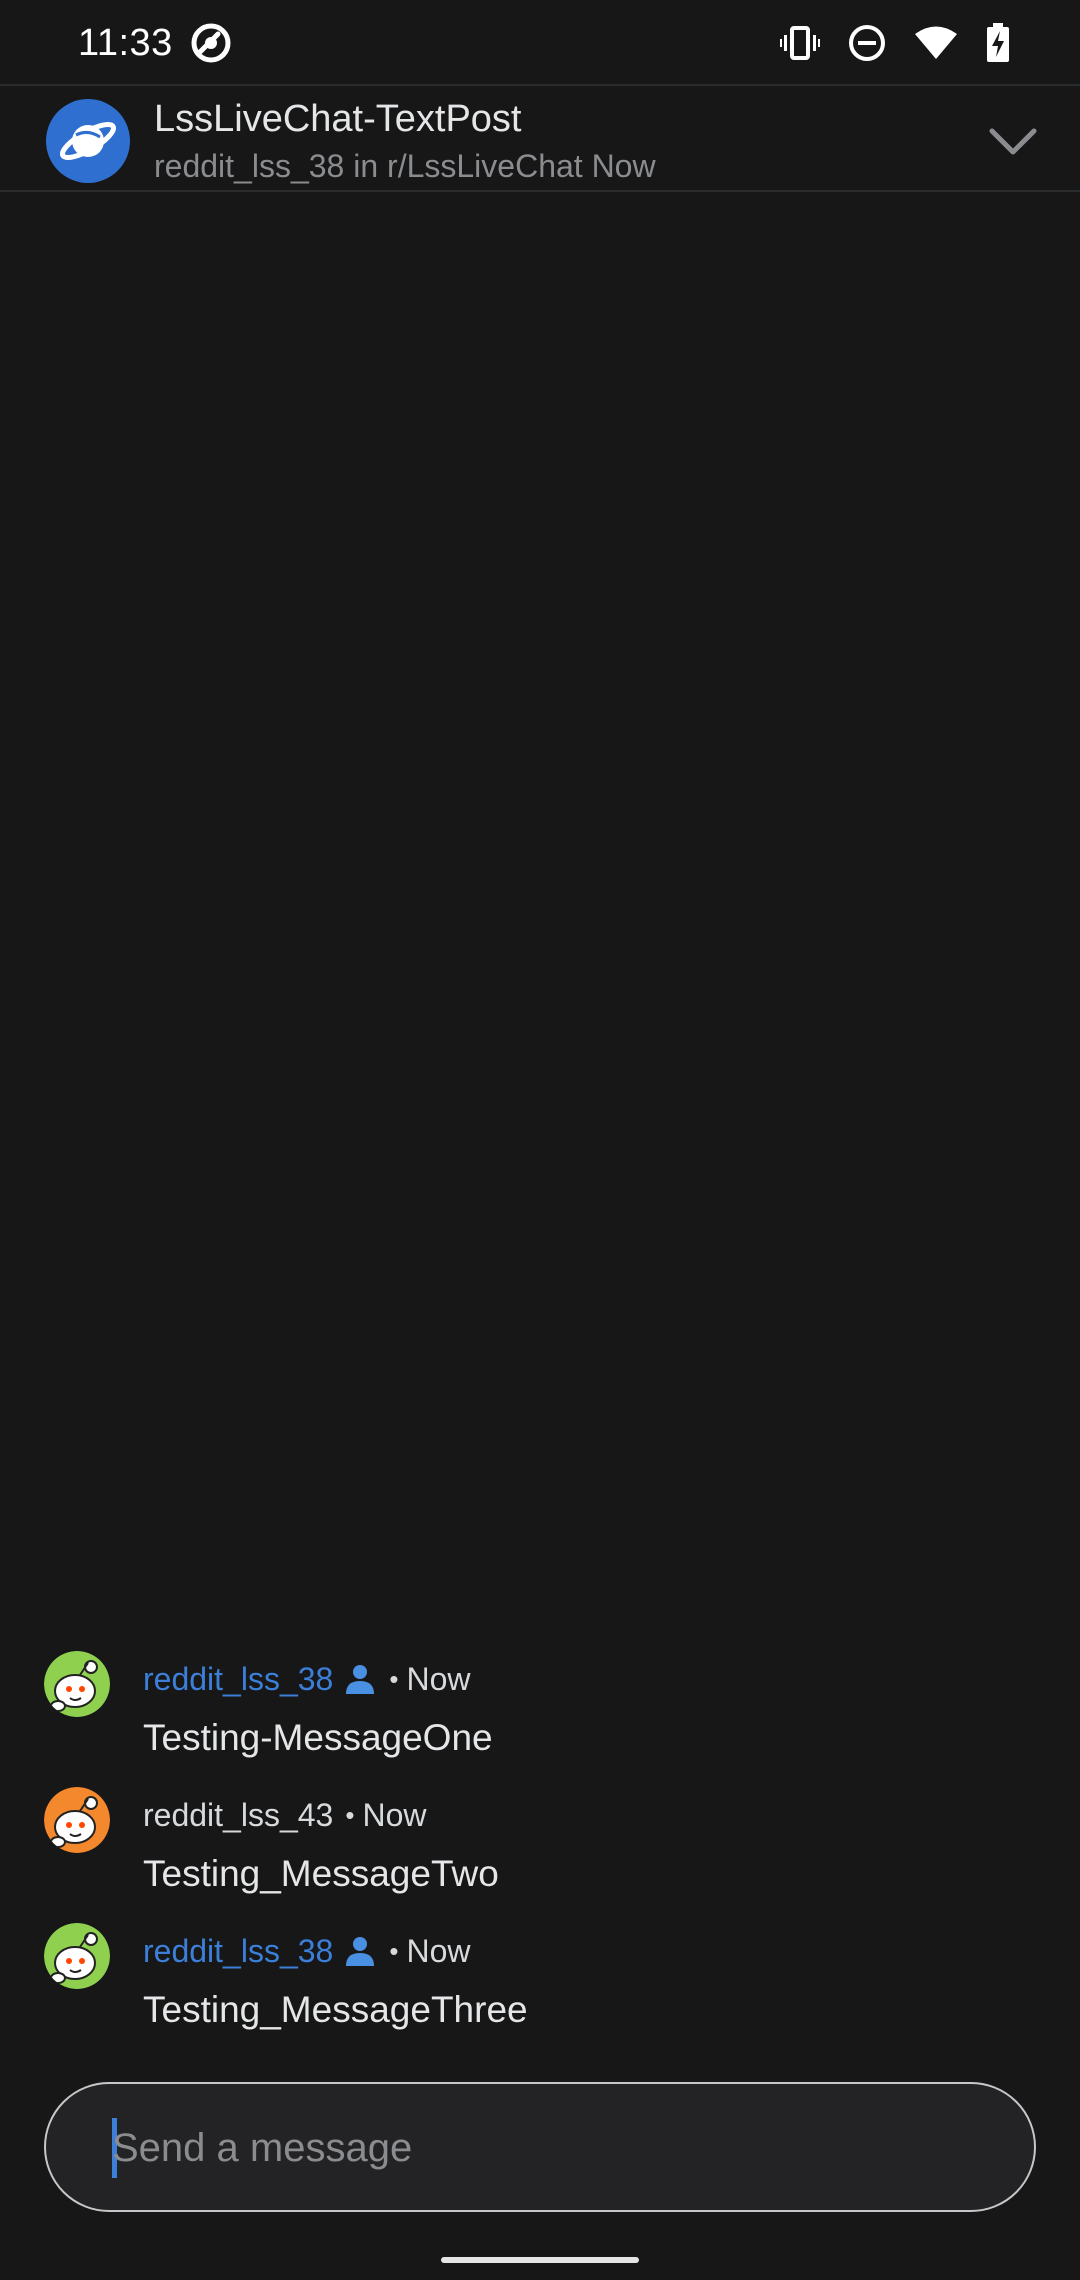 Image resolution: width=1080 pixels, height=2280 pixels. What do you see at coordinates (540, 1719) in the screenshot?
I see `chat-message: reddit_lss_38 • Now Testing-MessageOne` at bounding box center [540, 1719].